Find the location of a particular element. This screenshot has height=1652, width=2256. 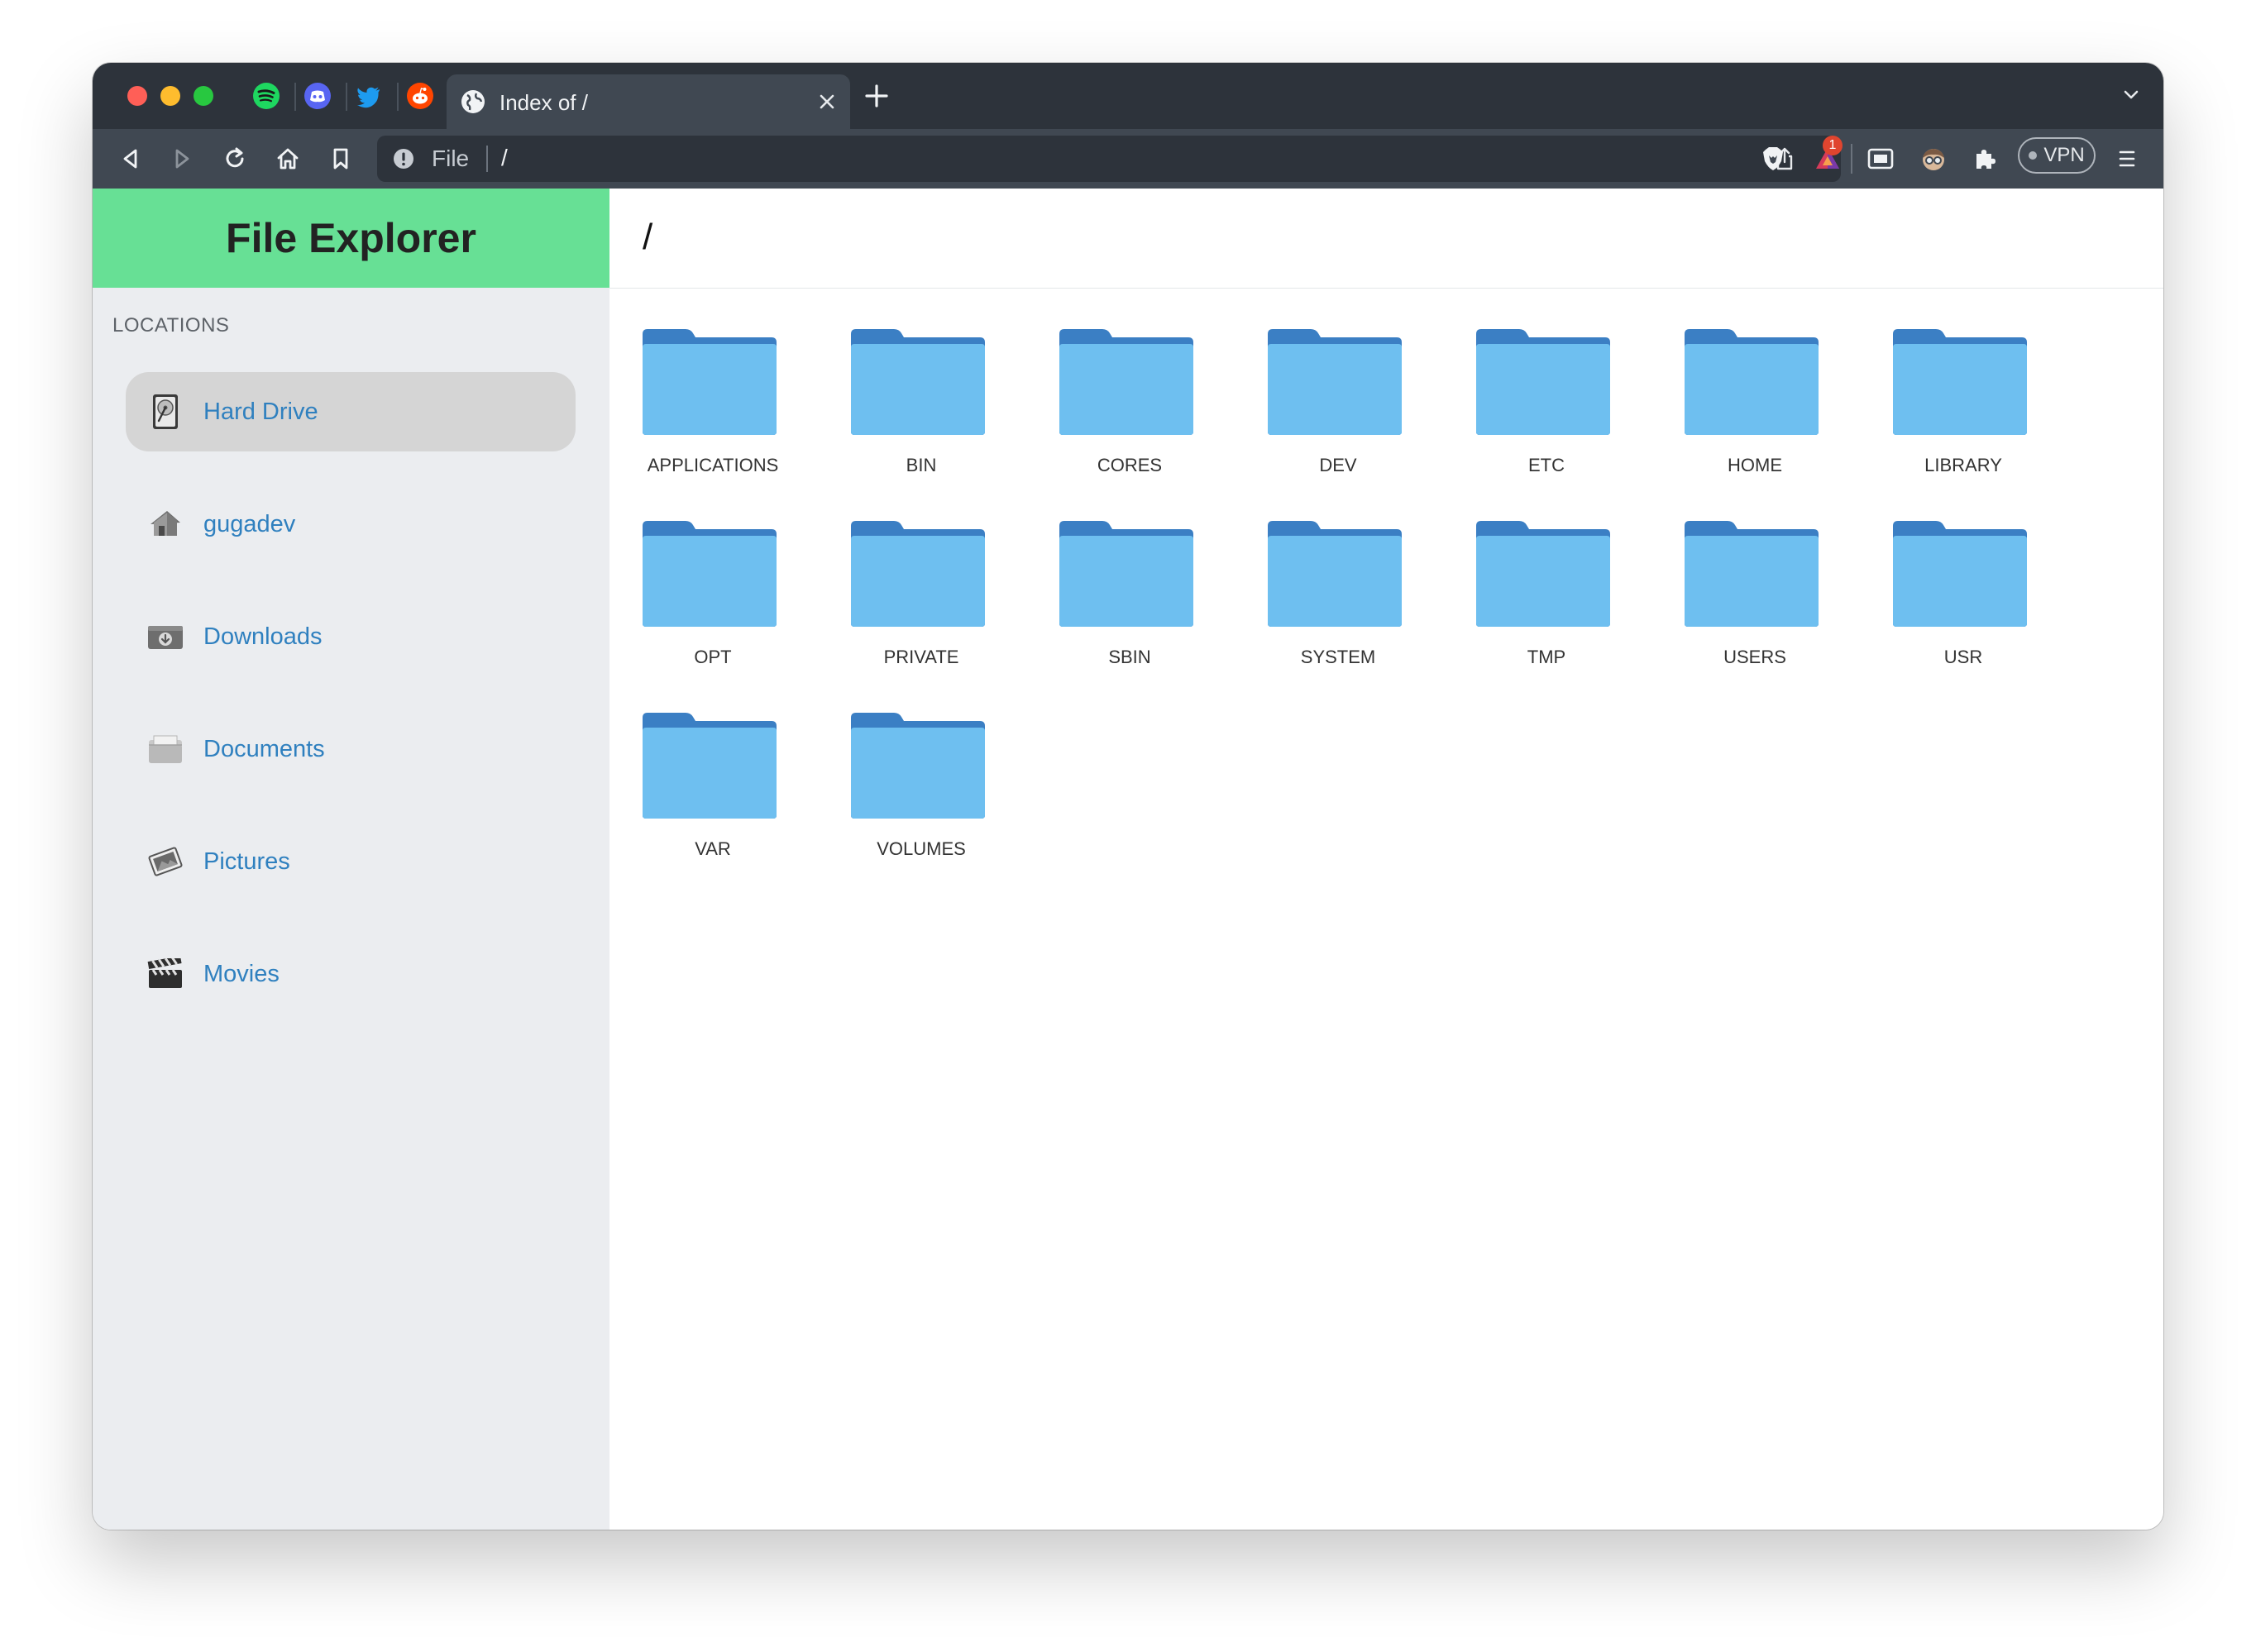

folder-item: SBIN is located at coordinates (1129, 599).